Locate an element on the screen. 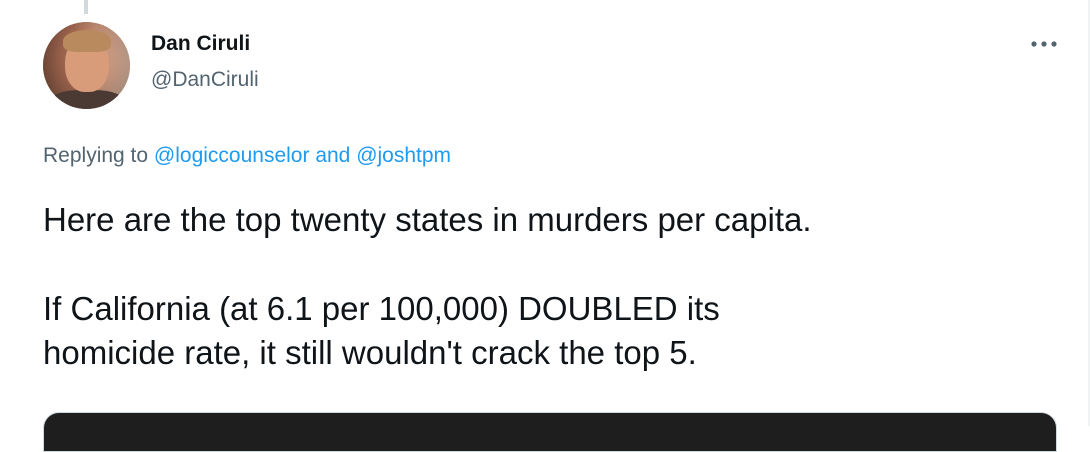 The image size is (1090, 452). avatar-shirt is located at coordinates (87, 99).